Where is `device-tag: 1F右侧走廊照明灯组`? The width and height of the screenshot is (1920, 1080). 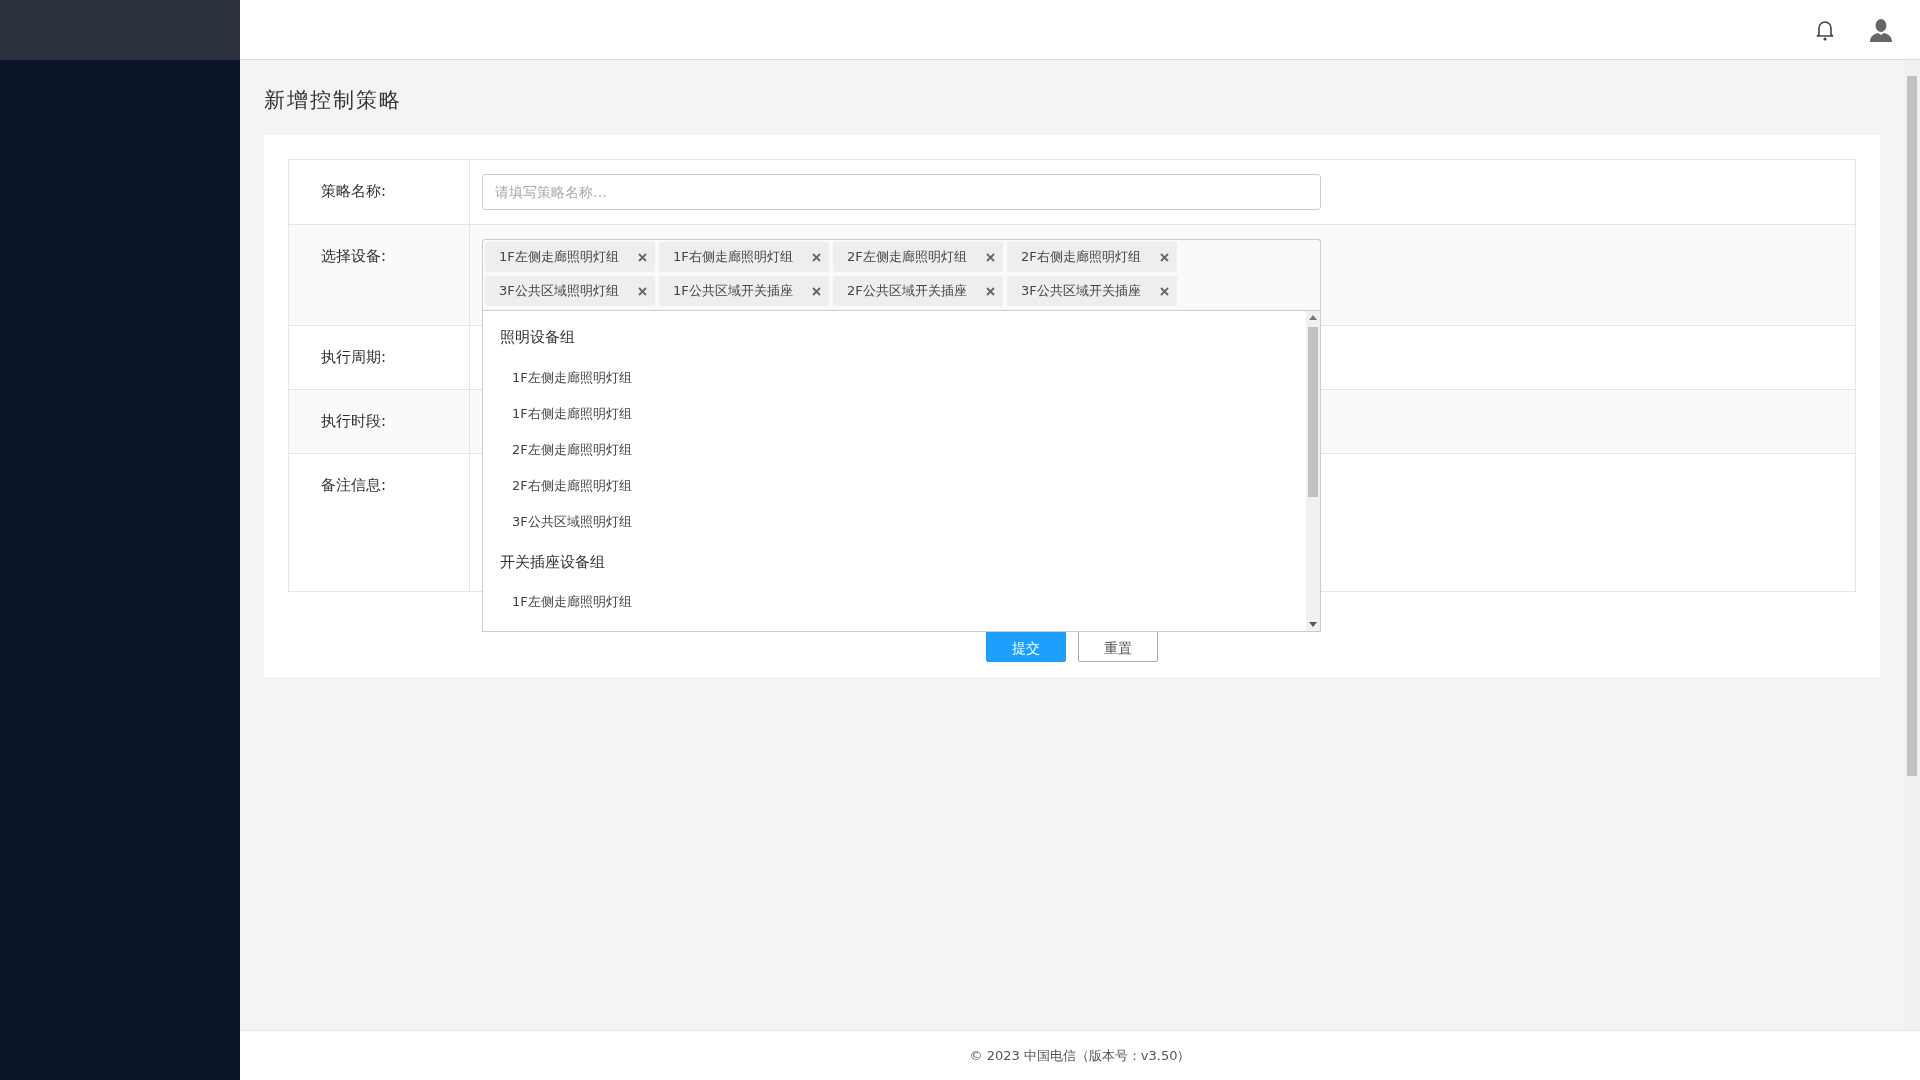
device-tag: 1F右侧走廊照明灯组 is located at coordinates (744, 257).